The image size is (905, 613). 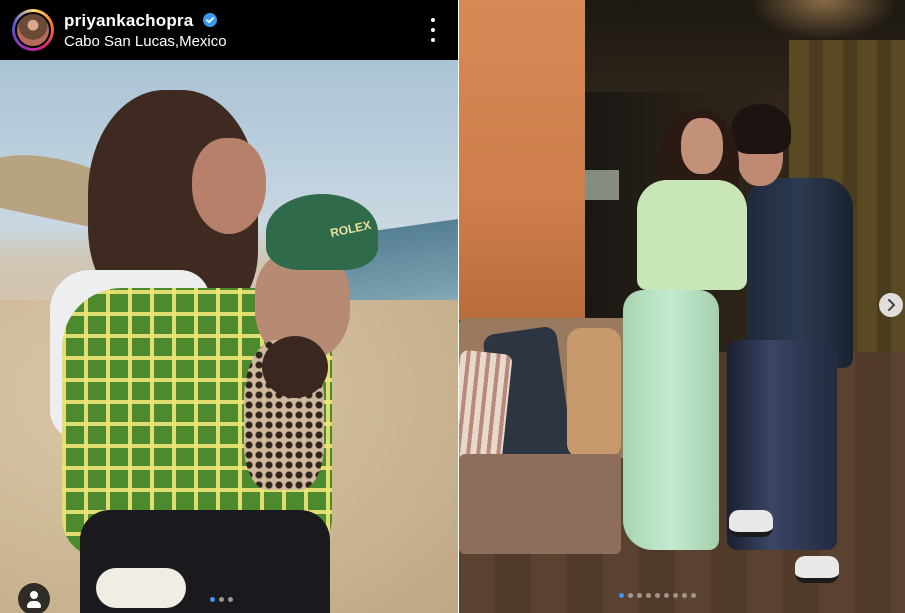 I want to click on post-header: priyankachopra Cabo San Lucas,Mexico, so click(x=229, y=30).